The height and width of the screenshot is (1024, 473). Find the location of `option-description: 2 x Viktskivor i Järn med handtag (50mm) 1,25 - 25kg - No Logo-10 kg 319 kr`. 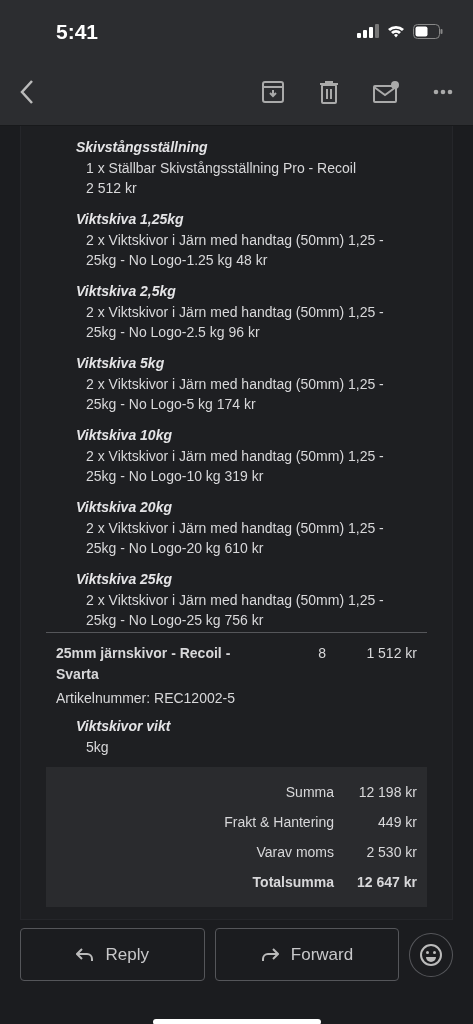

option-description: 2 x Viktskivor i Järn med handtag (50mm) 1,25 - 25kg - No Logo-10 kg 319 kr is located at coordinates (235, 466).